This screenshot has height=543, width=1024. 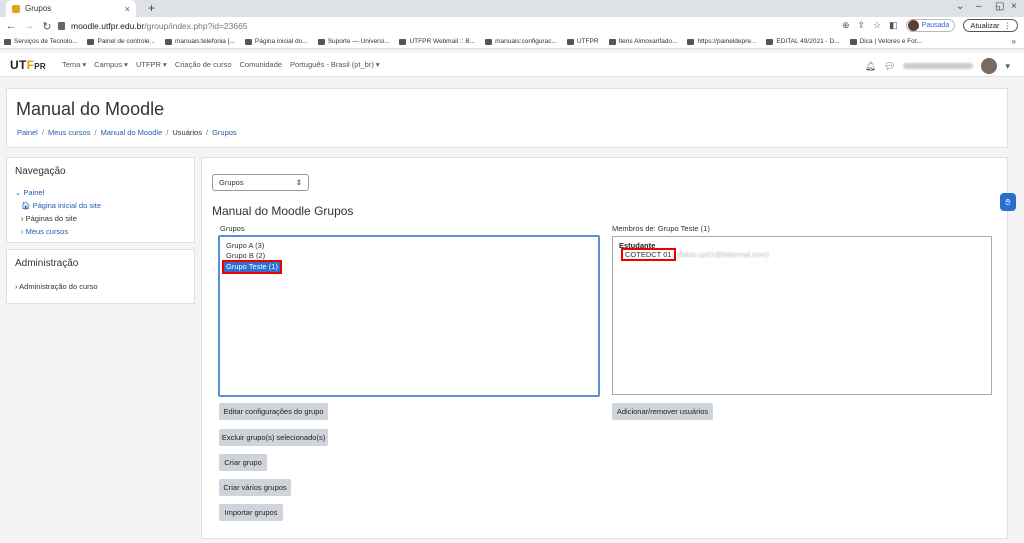 I want to click on members-role-group: Estudante, so click(x=637, y=245).